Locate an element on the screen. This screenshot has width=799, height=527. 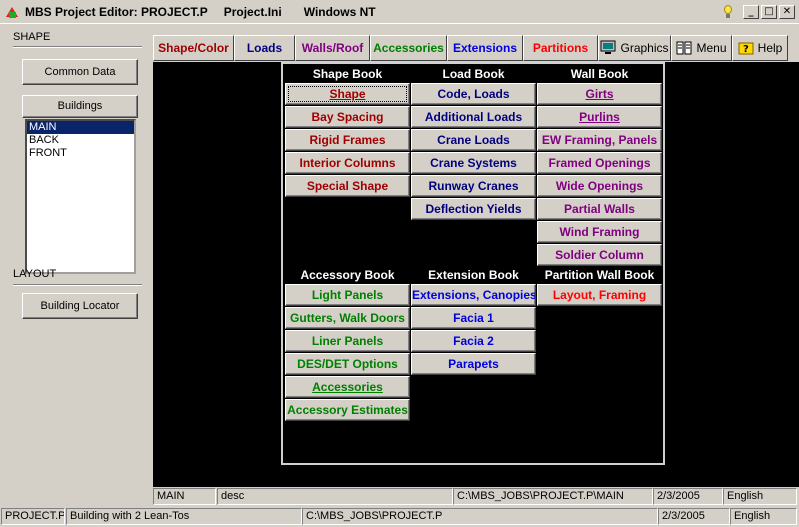
wind-framing-button: Wind Framing is located at coordinates (599, 232).